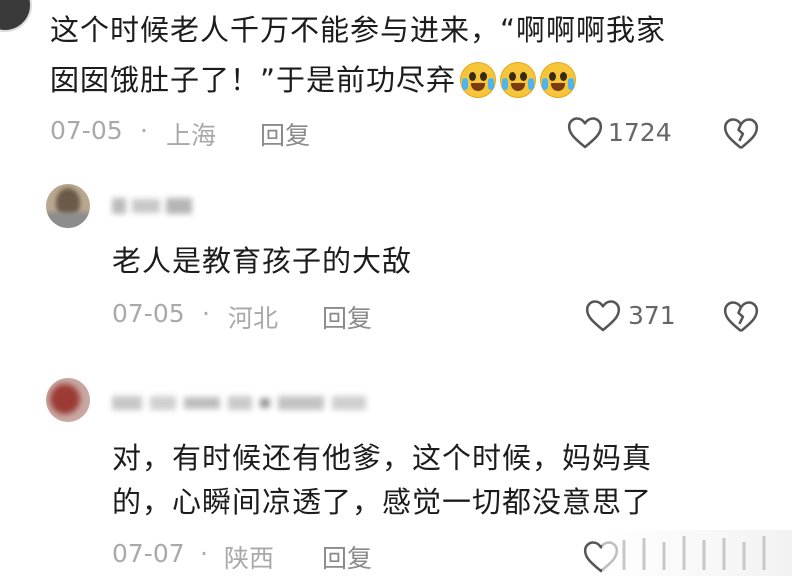 The height and width of the screenshot is (580, 799). Describe the element at coordinates (652, 315) in the screenshot. I see `like-count: 371` at that location.